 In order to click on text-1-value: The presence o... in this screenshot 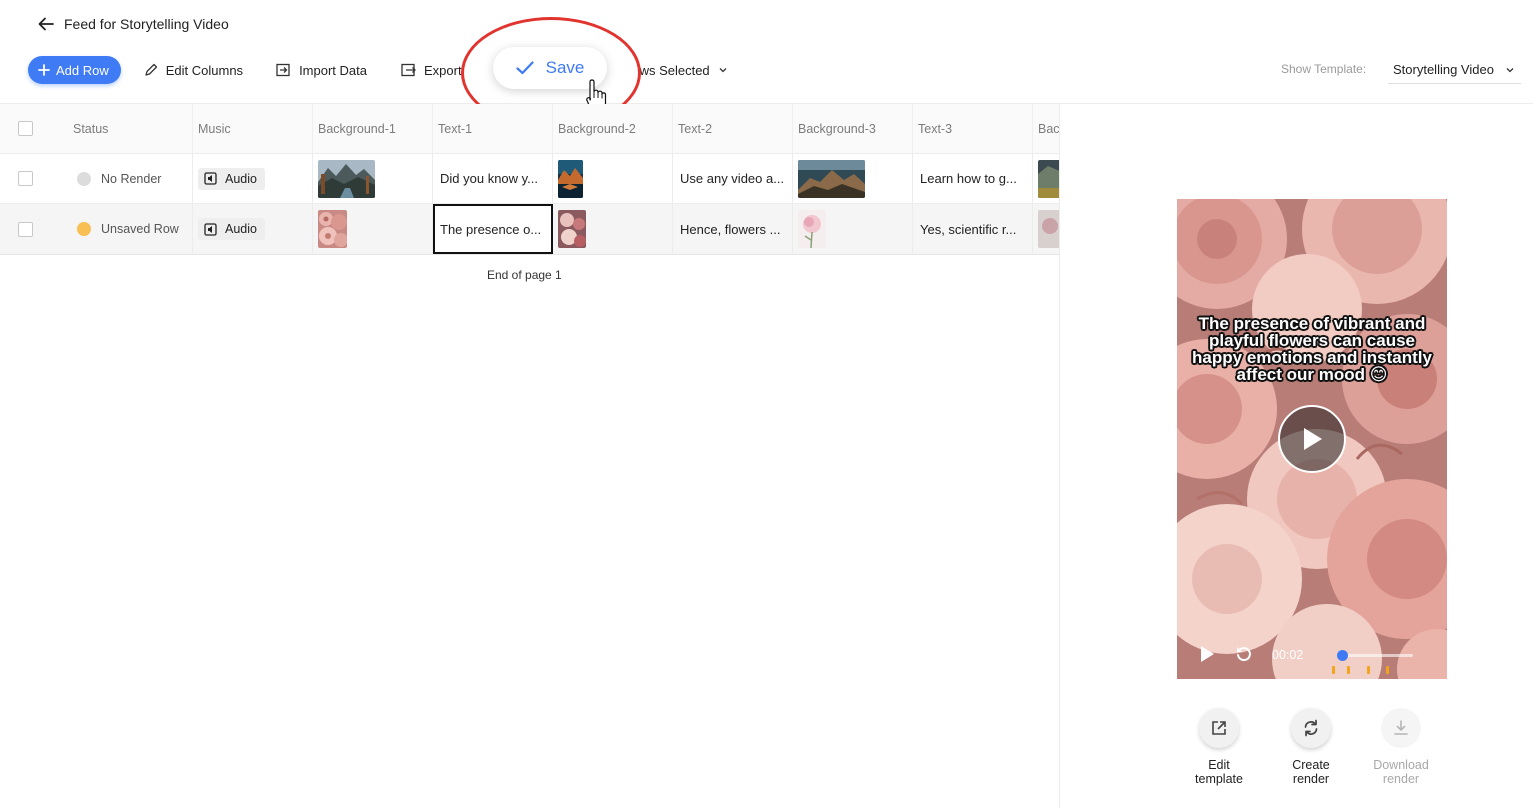, I will do `click(491, 229)`.